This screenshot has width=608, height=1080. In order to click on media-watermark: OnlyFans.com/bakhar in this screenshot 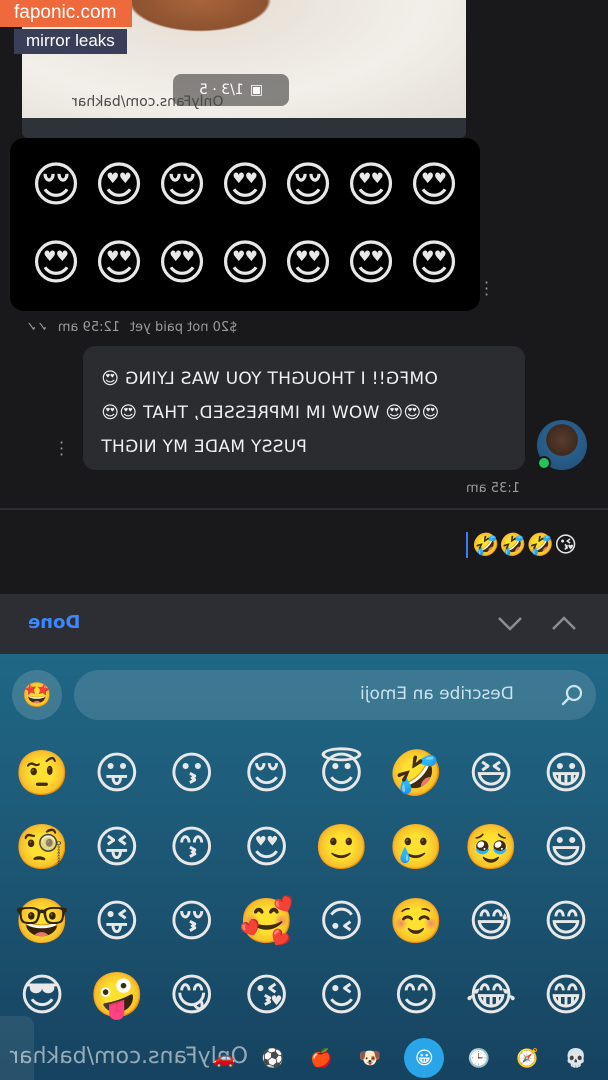, I will do `click(148, 102)`.